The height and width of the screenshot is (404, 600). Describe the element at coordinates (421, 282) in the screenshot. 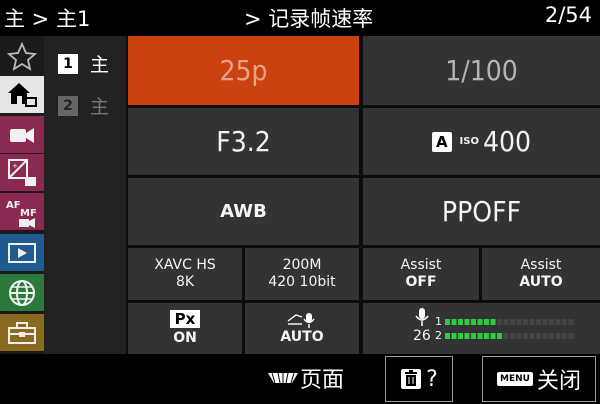

I see `assist-value: OFF` at that location.